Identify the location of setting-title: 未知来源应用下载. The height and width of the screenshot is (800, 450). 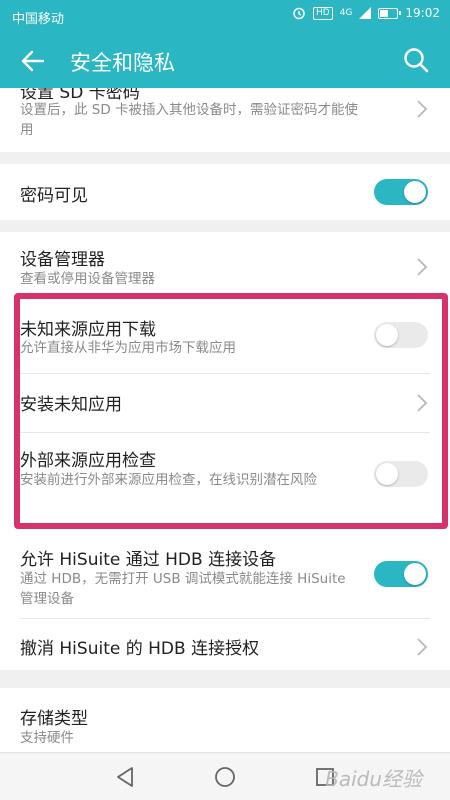
(88, 330).